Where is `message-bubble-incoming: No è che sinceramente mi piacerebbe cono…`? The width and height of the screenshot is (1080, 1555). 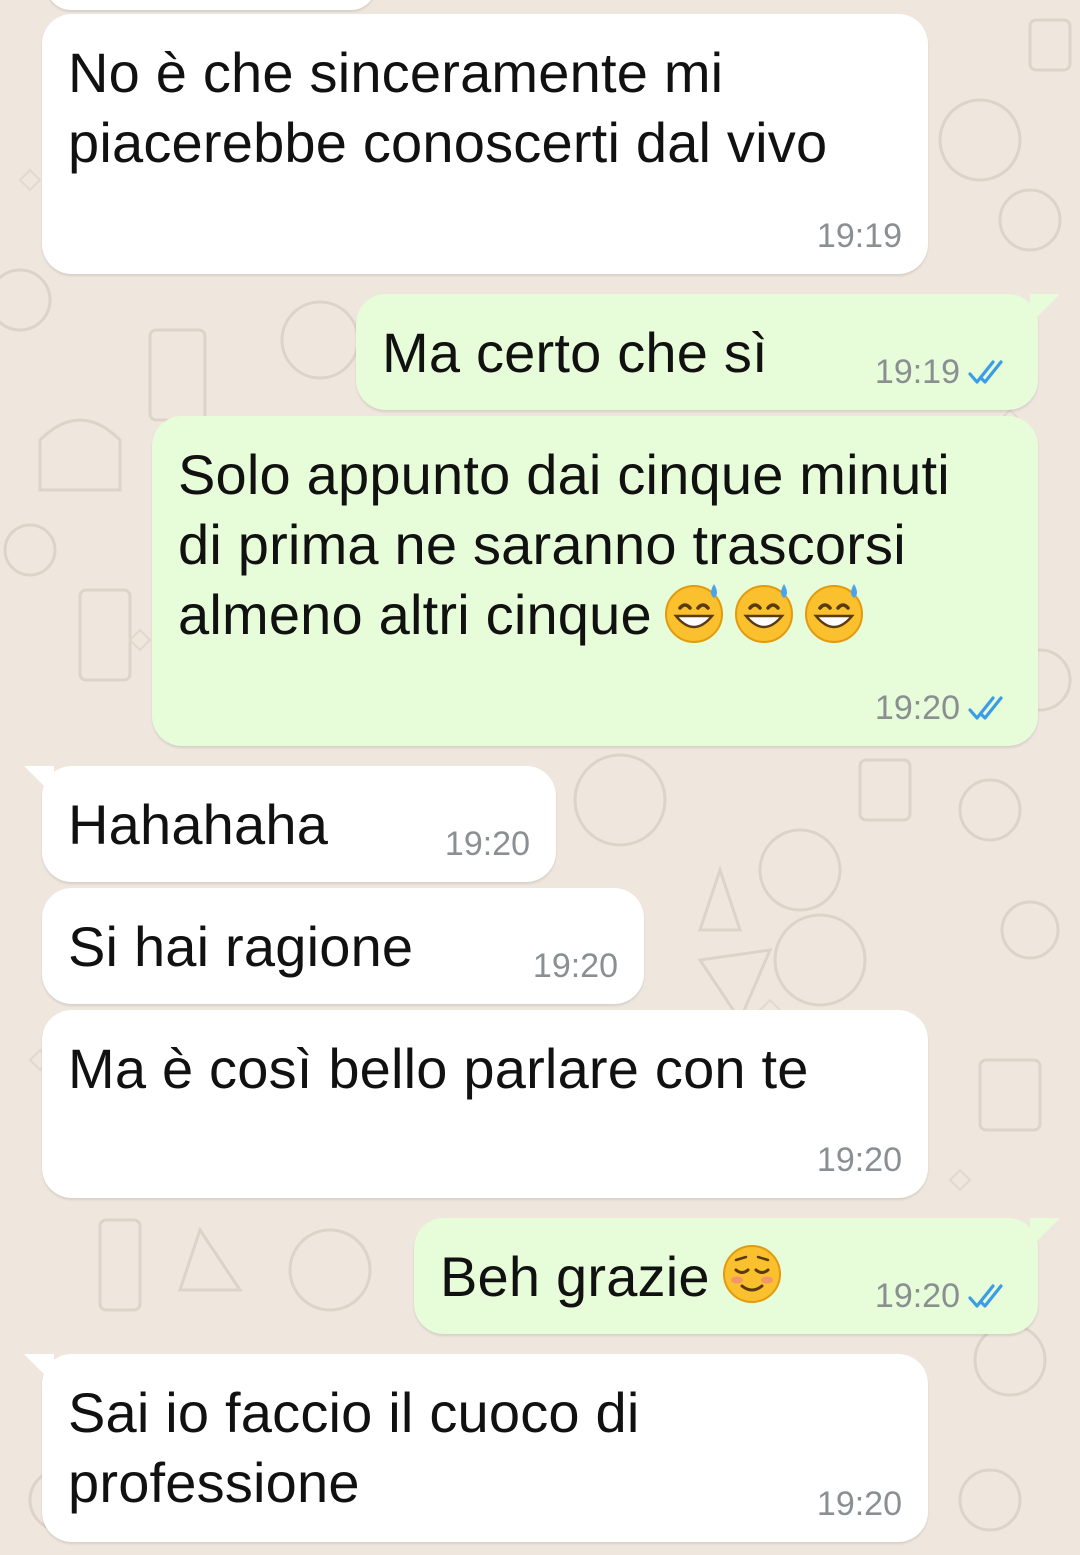
message-bubble-incoming: No è che sinceramente mi piacerebbe cono… is located at coordinates (485, 144).